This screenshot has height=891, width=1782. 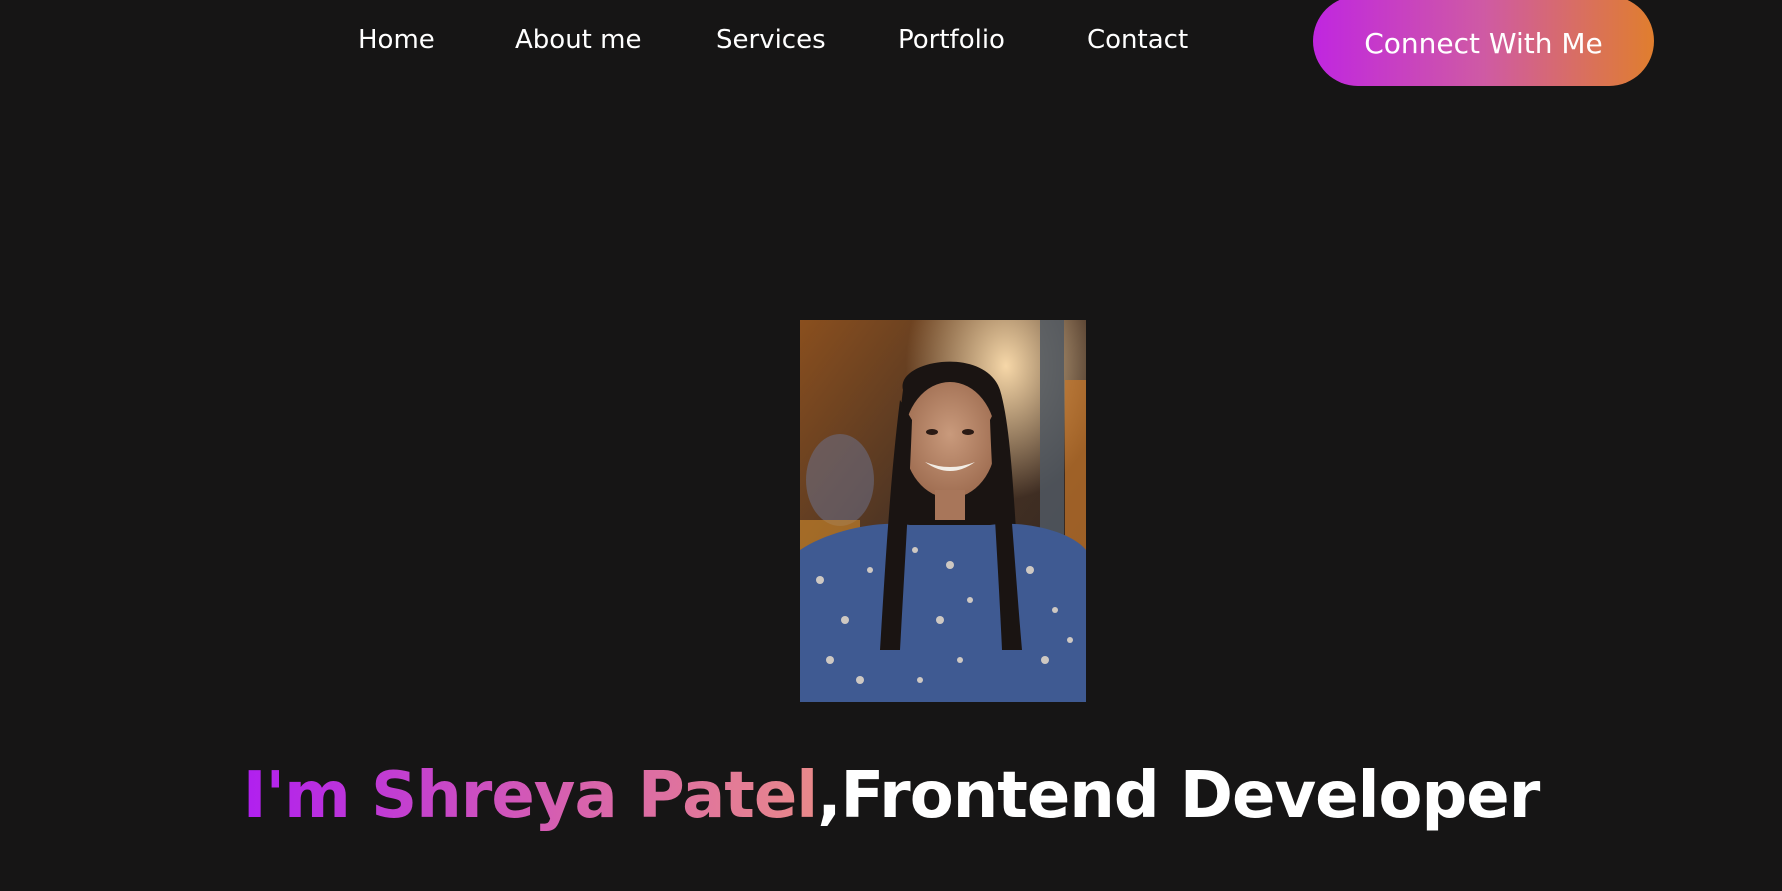 I want to click on profile-photo, so click(x=943, y=511).